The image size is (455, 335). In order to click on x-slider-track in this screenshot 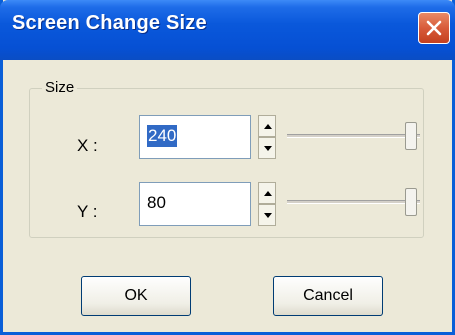, I will do `click(353, 136)`.